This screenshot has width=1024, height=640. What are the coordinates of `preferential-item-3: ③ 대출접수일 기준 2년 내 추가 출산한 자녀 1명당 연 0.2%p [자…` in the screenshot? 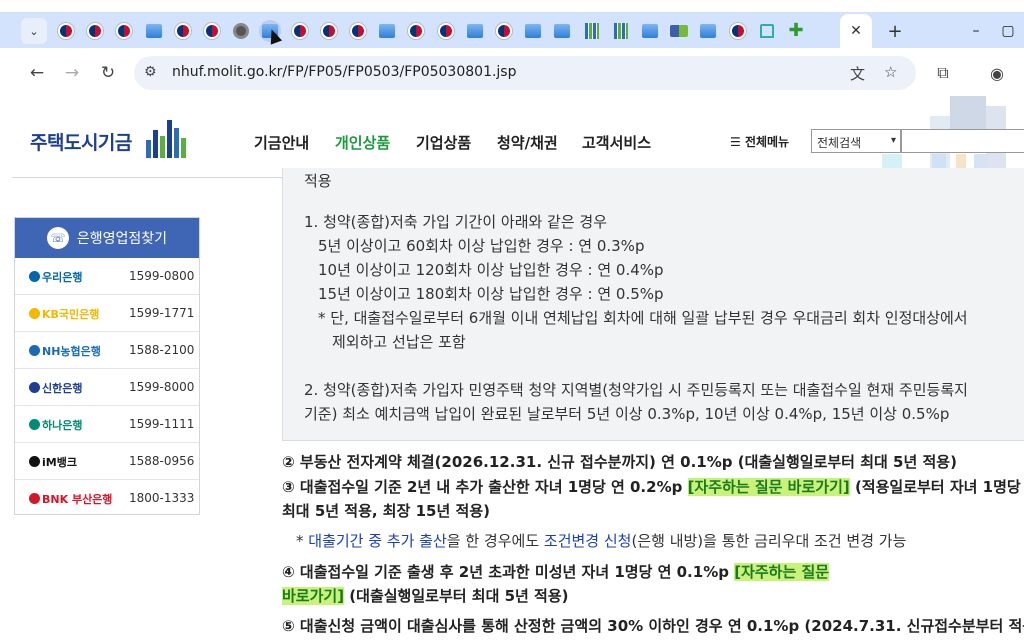 It's located at (651, 487).